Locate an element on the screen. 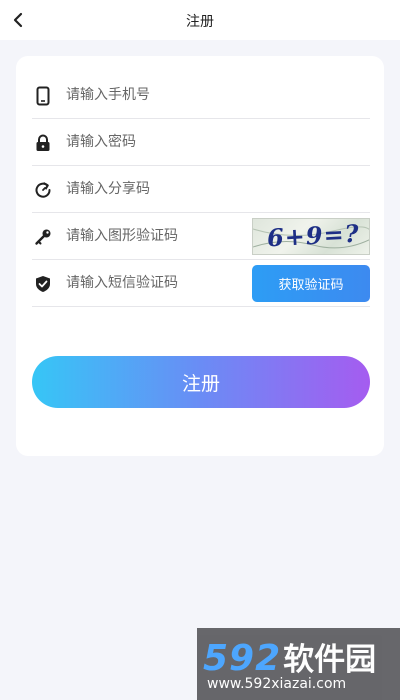  watermark-logo: 592 软件园 www.592xiazai.com is located at coordinates (298, 664).